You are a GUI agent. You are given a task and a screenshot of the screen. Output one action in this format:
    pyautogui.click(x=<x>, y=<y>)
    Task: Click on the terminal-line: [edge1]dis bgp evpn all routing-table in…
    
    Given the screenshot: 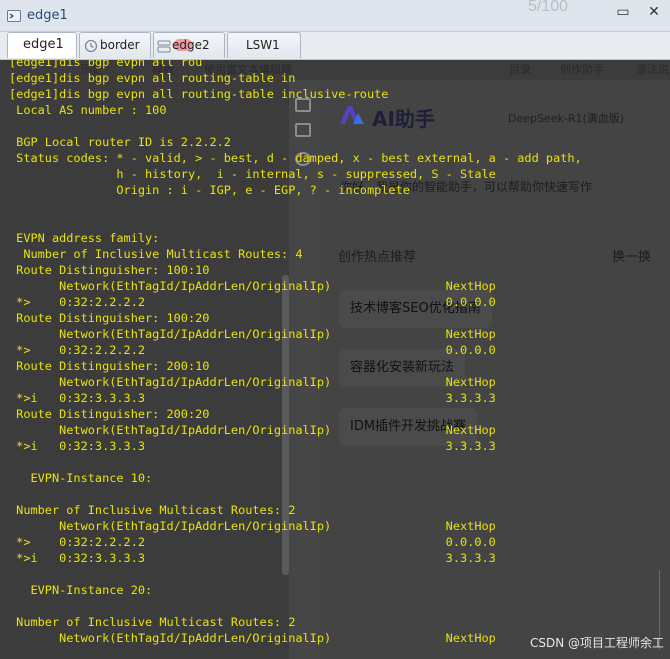 What is the action you would take?
    pyautogui.click(x=199, y=94)
    